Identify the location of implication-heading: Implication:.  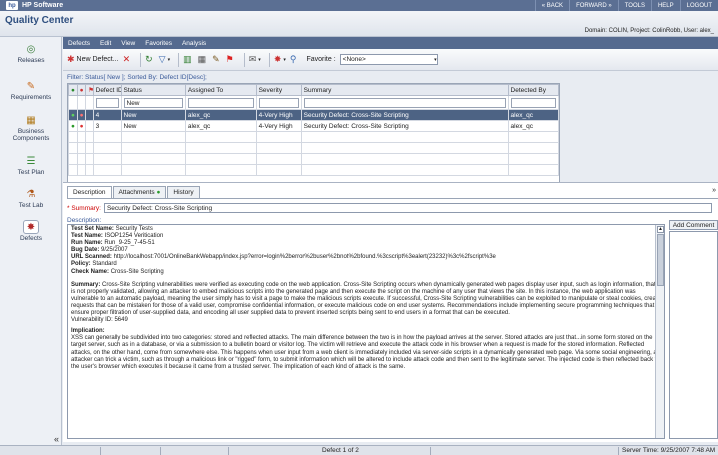
(88, 331).